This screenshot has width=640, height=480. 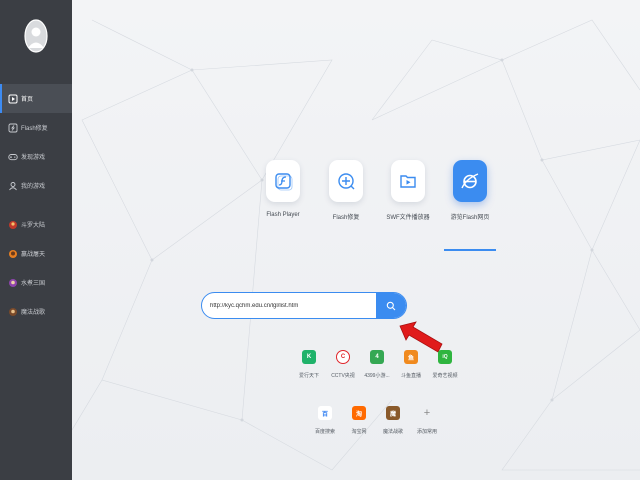 I want to click on sidebar-item-game-4: 魔法战歌, so click(x=36, y=311).